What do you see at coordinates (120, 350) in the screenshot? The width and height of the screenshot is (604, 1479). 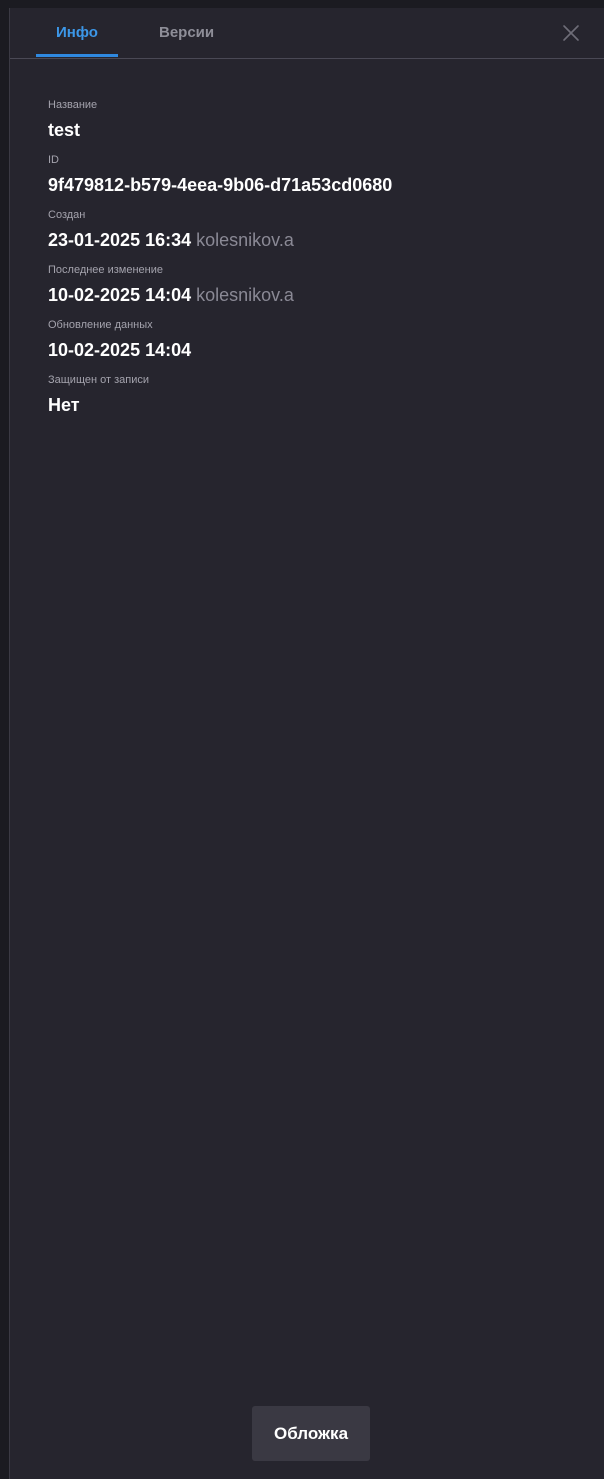 I see `data-update-value: 10-02-2025 14:04` at bounding box center [120, 350].